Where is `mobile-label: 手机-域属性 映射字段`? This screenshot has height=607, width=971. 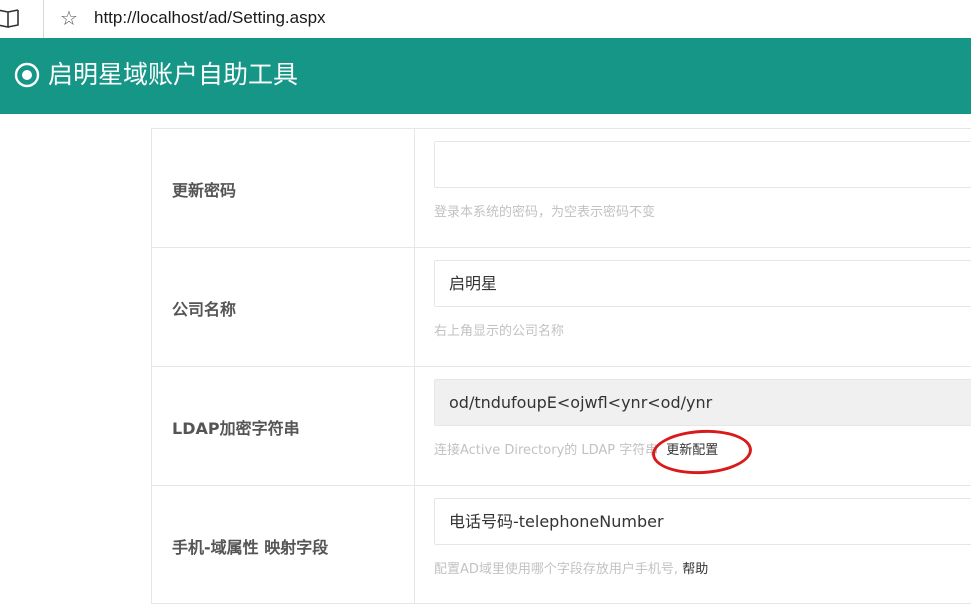 mobile-label: 手机-域属性 映射字段 is located at coordinates (250, 547).